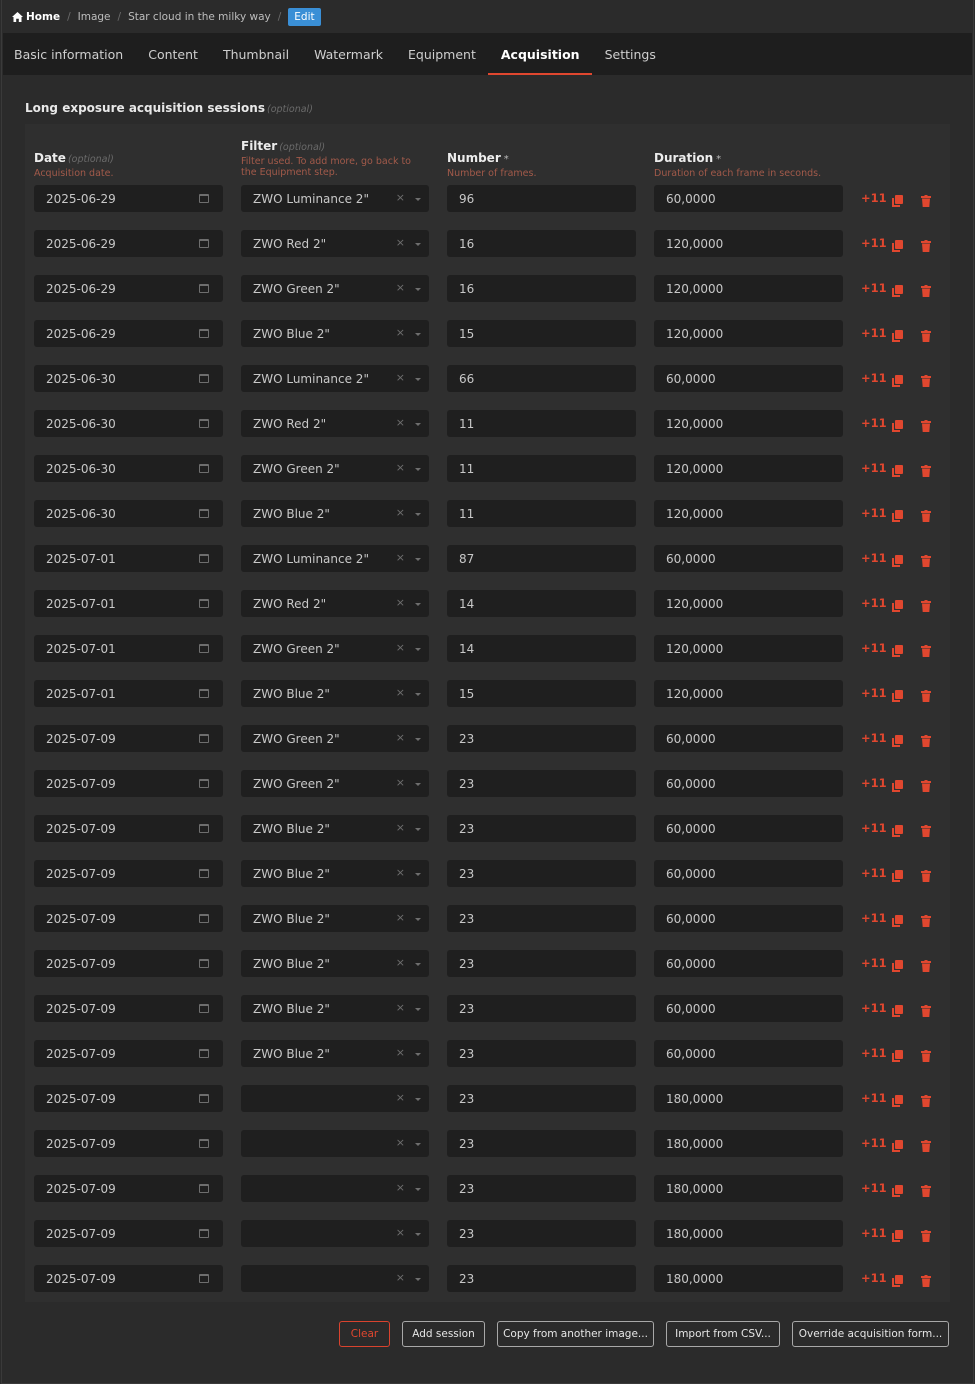 This screenshot has height=1384, width=975. What do you see at coordinates (364, 1334) in the screenshot?
I see `clear-button: Clear` at bounding box center [364, 1334].